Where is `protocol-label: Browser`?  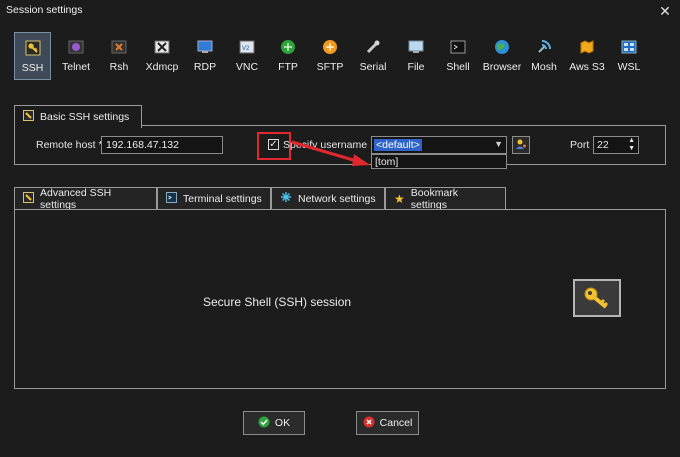 protocol-label: Browser is located at coordinates (502, 67).